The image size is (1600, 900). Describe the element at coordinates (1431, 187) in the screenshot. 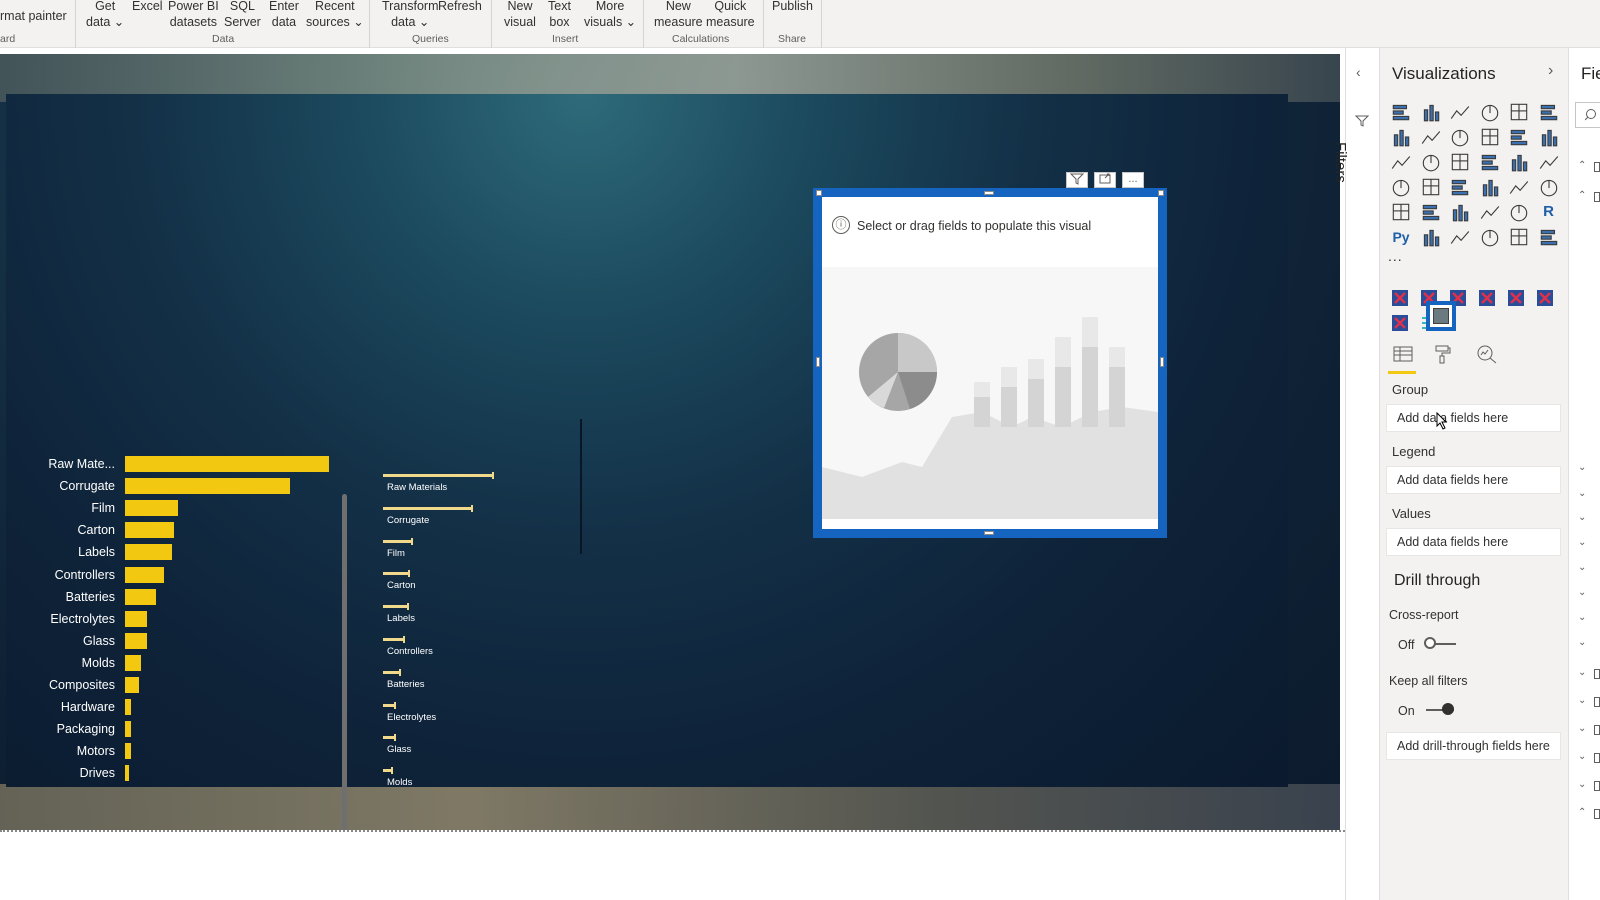

I see `filled-map-icon` at that location.